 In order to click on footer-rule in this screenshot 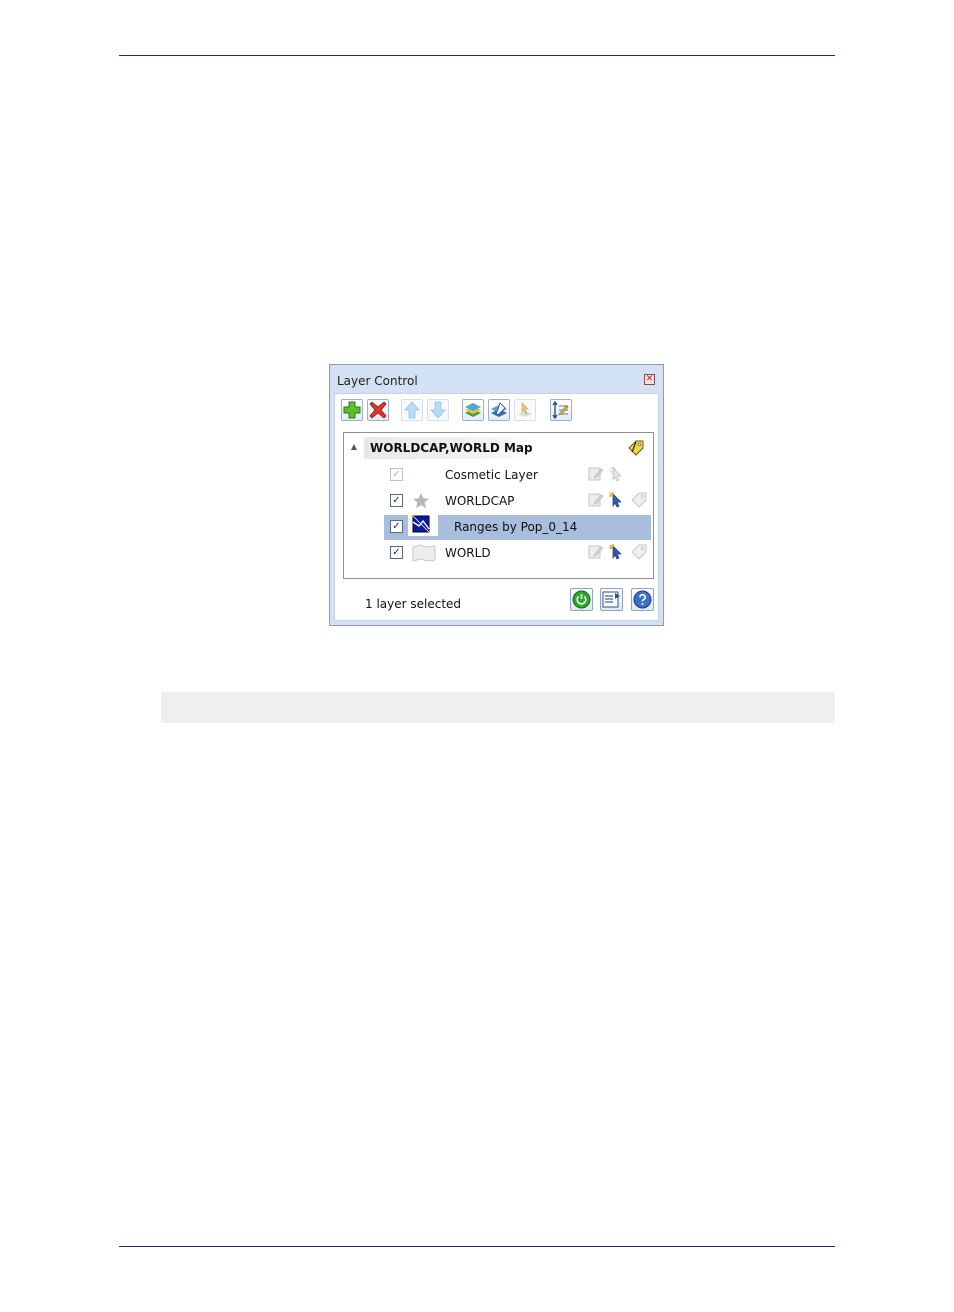, I will do `click(477, 1246)`.